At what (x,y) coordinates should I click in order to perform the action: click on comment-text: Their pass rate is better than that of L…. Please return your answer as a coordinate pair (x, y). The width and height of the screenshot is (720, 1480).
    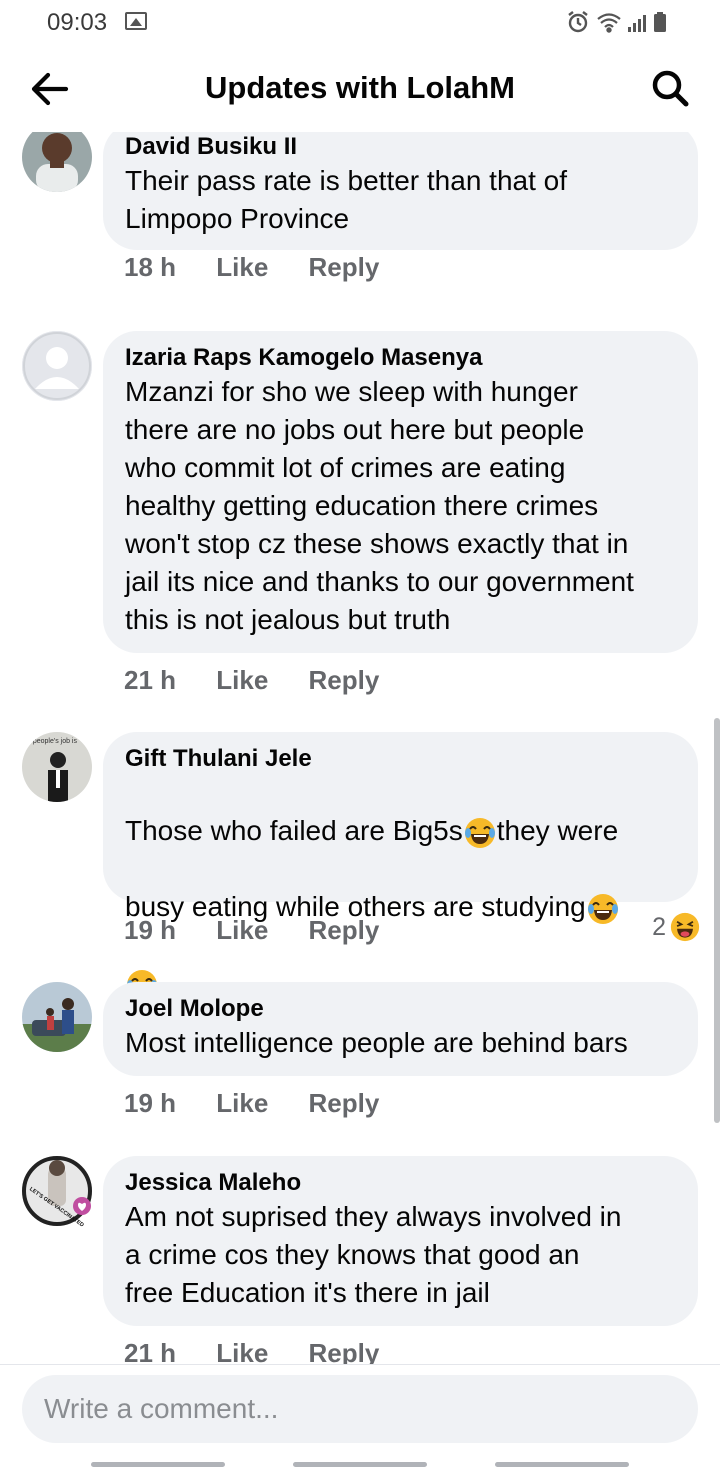
    Looking at the image, I should click on (346, 199).